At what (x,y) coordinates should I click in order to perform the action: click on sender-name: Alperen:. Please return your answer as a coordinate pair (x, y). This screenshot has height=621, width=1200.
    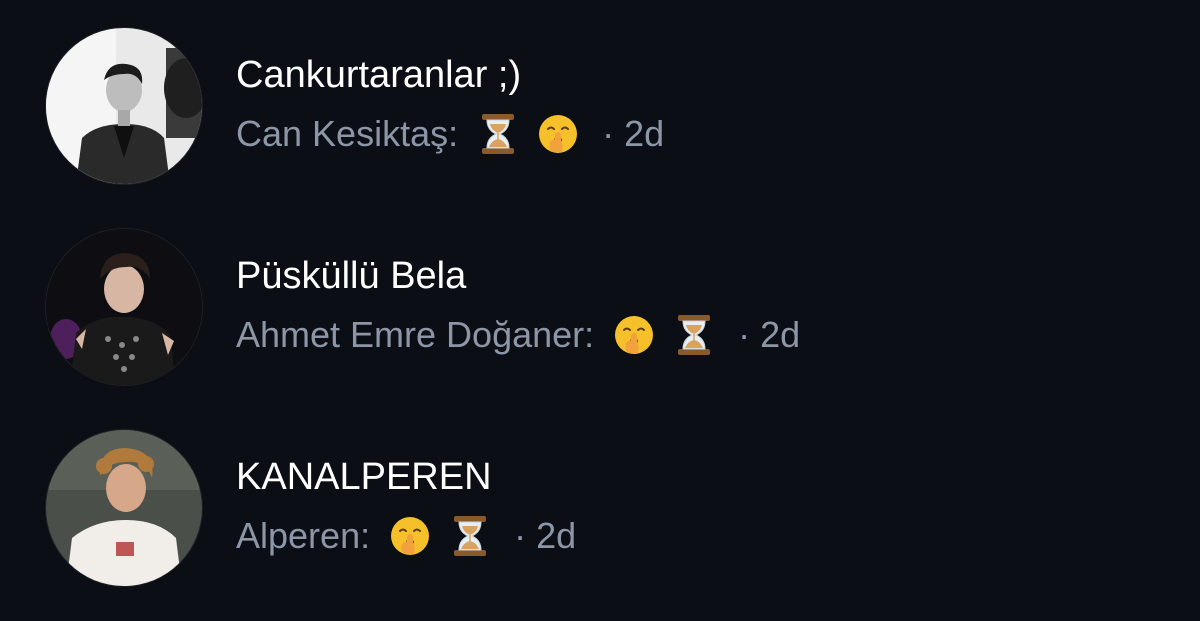
    Looking at the image, I should click on (303, 535).